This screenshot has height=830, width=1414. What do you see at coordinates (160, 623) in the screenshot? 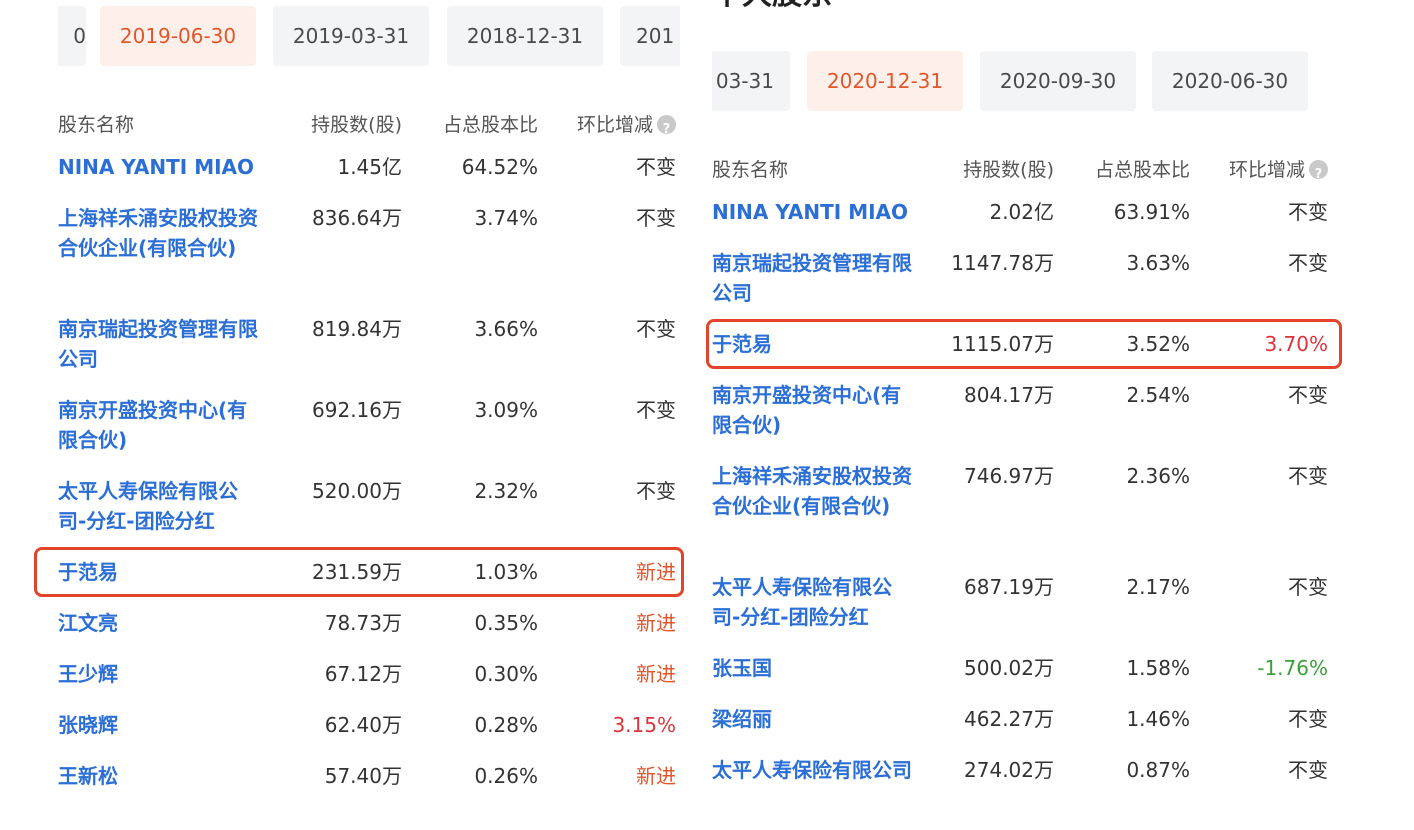
I see `shareholder-name-link: 江文亮` at bounding box center [160, 623].